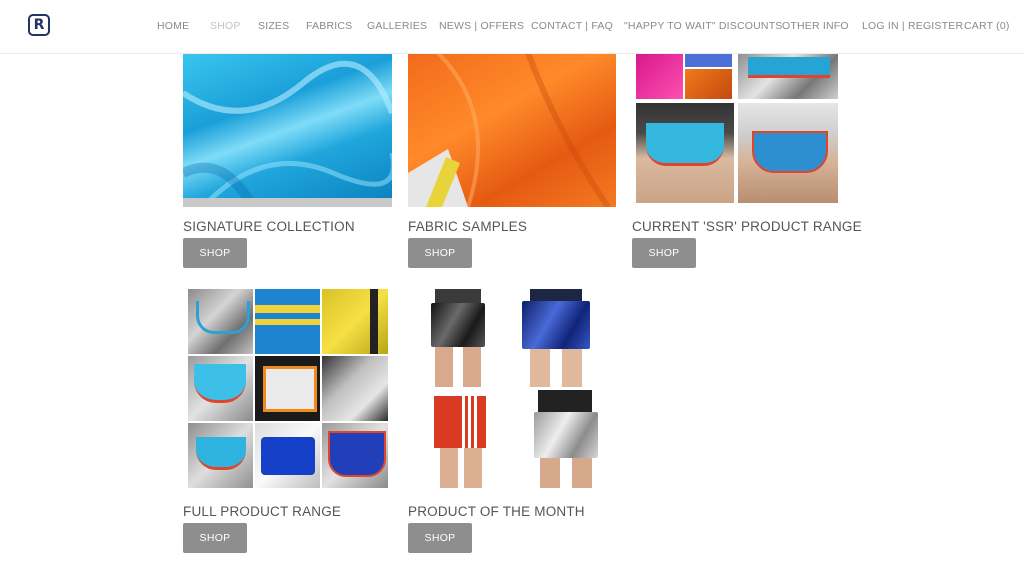 This screenshot has height=583, width=1024. Describe the element at coordinates (572, 26) in the screenshot. I see `nav-contact-faq: CONTACT | FAQ` at that location.